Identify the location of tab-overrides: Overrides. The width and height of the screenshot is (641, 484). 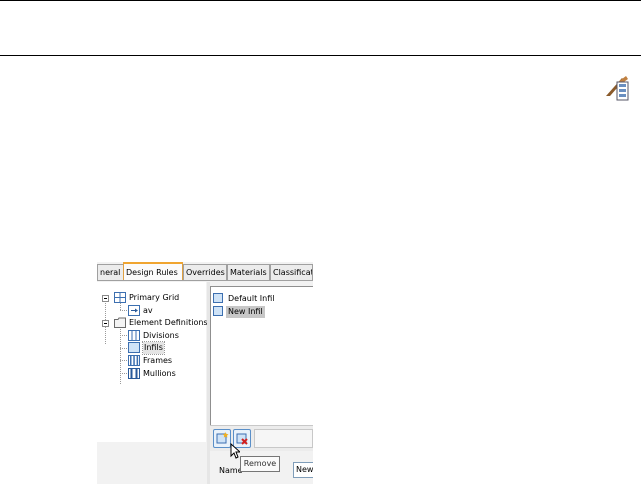
(205, 272).